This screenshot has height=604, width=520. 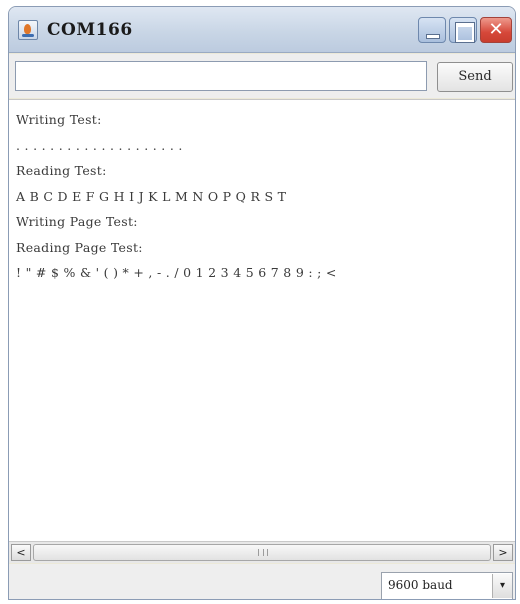 I want to click on output-line: Reading Test:, so click(x=61, y=170).